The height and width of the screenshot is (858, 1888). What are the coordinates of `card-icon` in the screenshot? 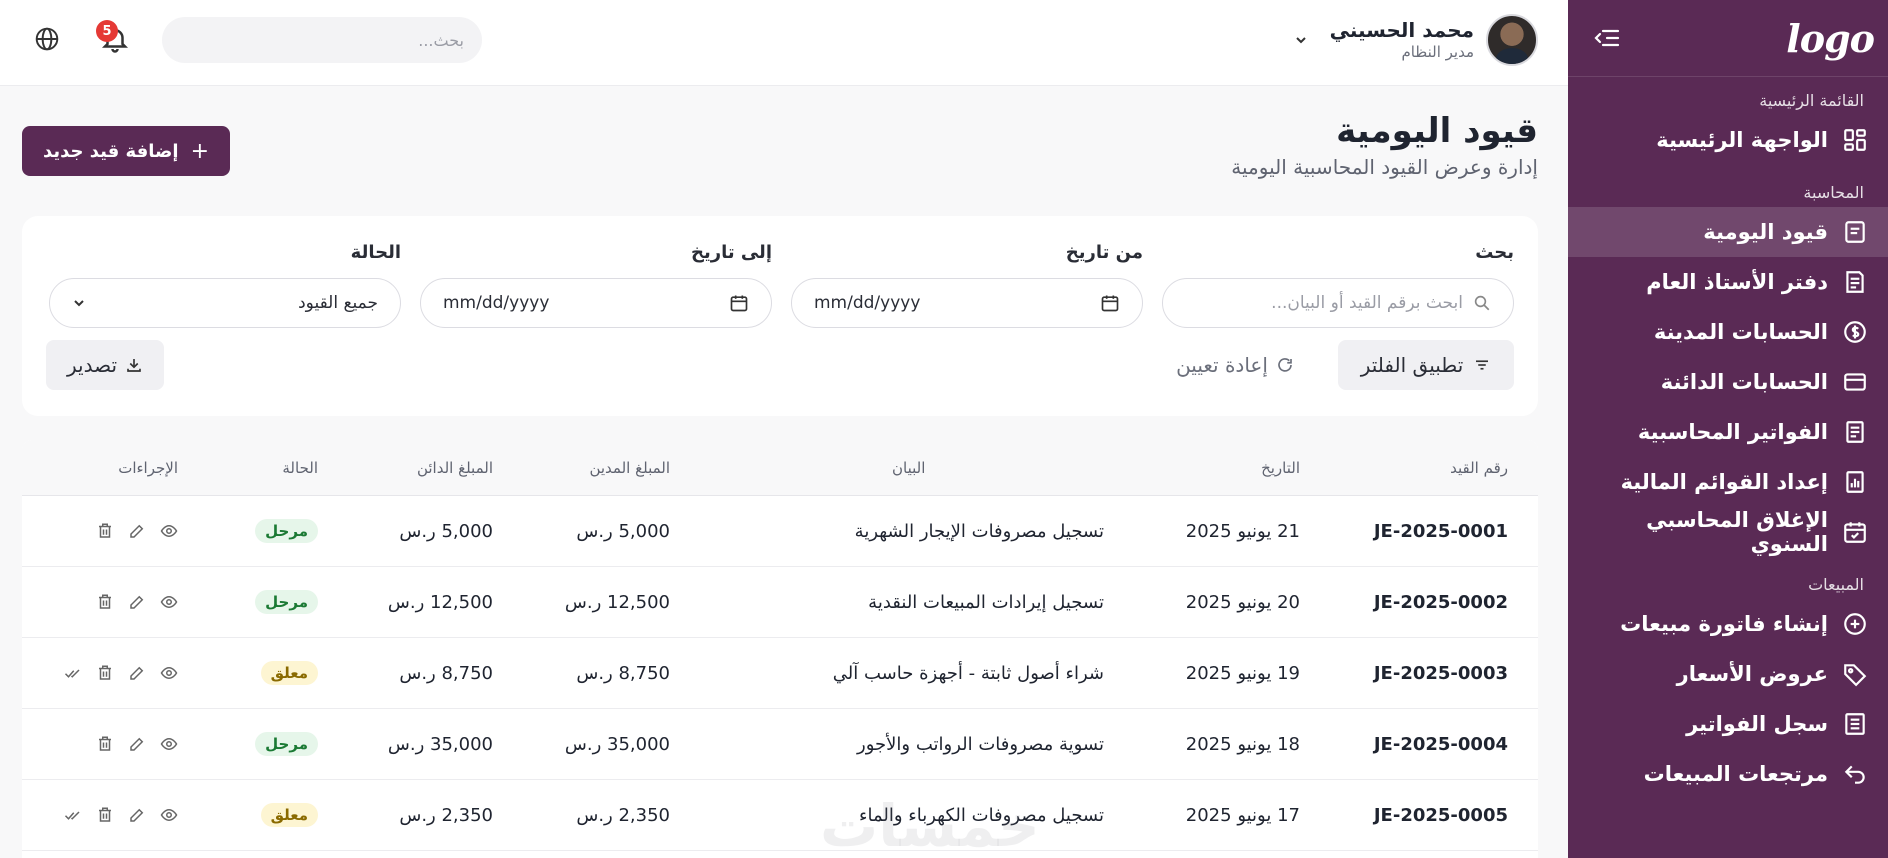 It's located at (1855, 382).